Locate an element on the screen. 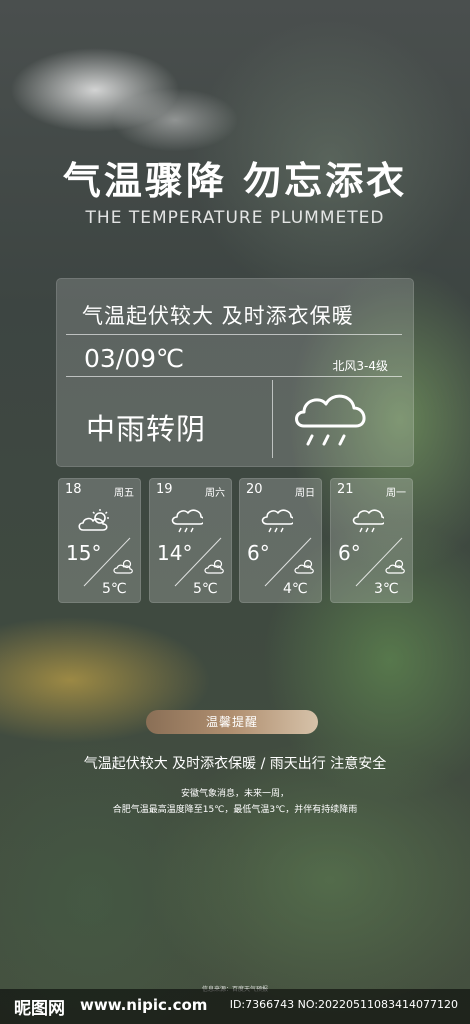 The height and width of the screenshot is (1024, 470). weather-panel: 气温起伏较大 及时添衣保暖 03/09℃ 北风3-4级 中雨转阴 is located at coordinates (235, 372).